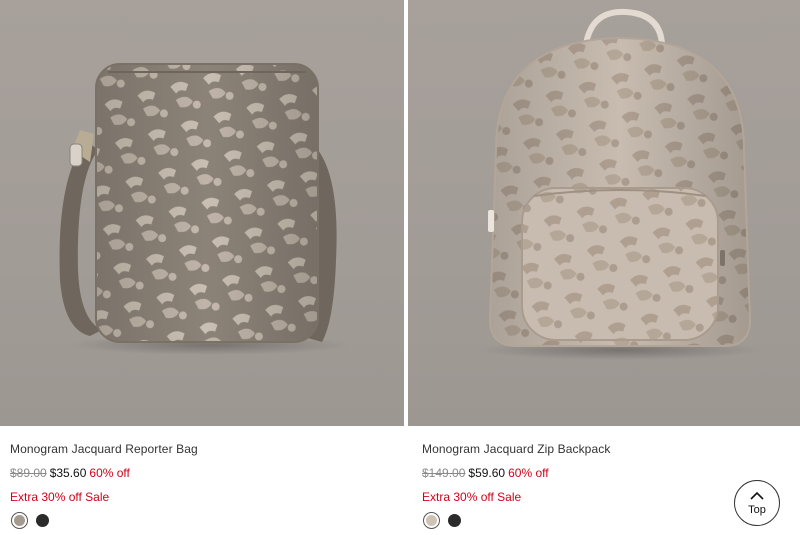 This screenshot has height=535, width=800. I want to click on price-row: $149.00 $59.60 60% off, so click(485, 473).